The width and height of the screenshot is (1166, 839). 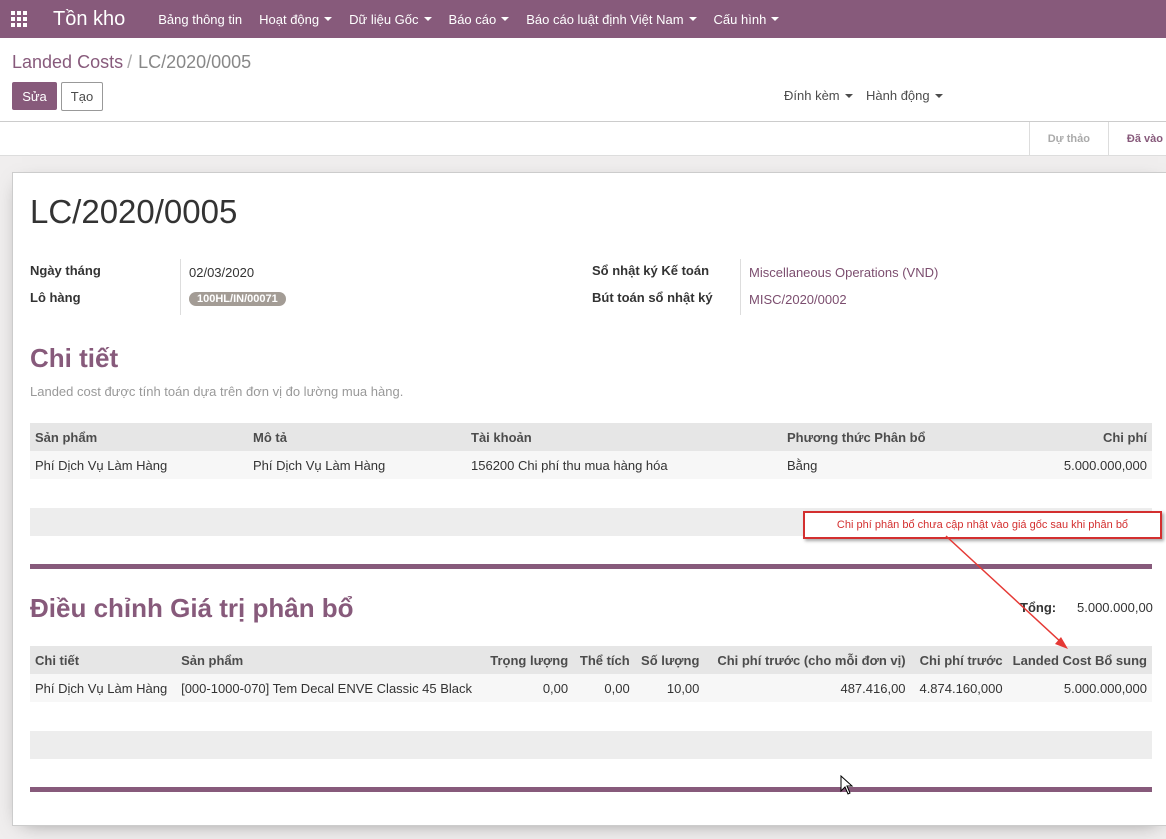 What do you see at coordinates (1079, 688) in the screenshot?
I see `cell-additional-landed-cost: 5.000.000,000` at bounding box center [1079, 688].